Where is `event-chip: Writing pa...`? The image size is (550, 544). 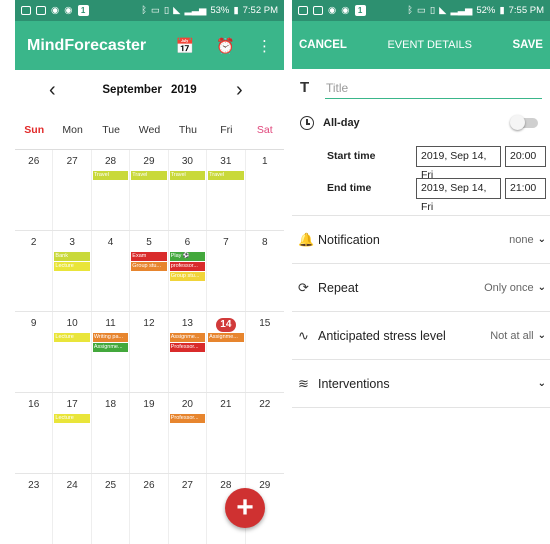 event-chip: Writing pa... is located at coordinates (110, 337).